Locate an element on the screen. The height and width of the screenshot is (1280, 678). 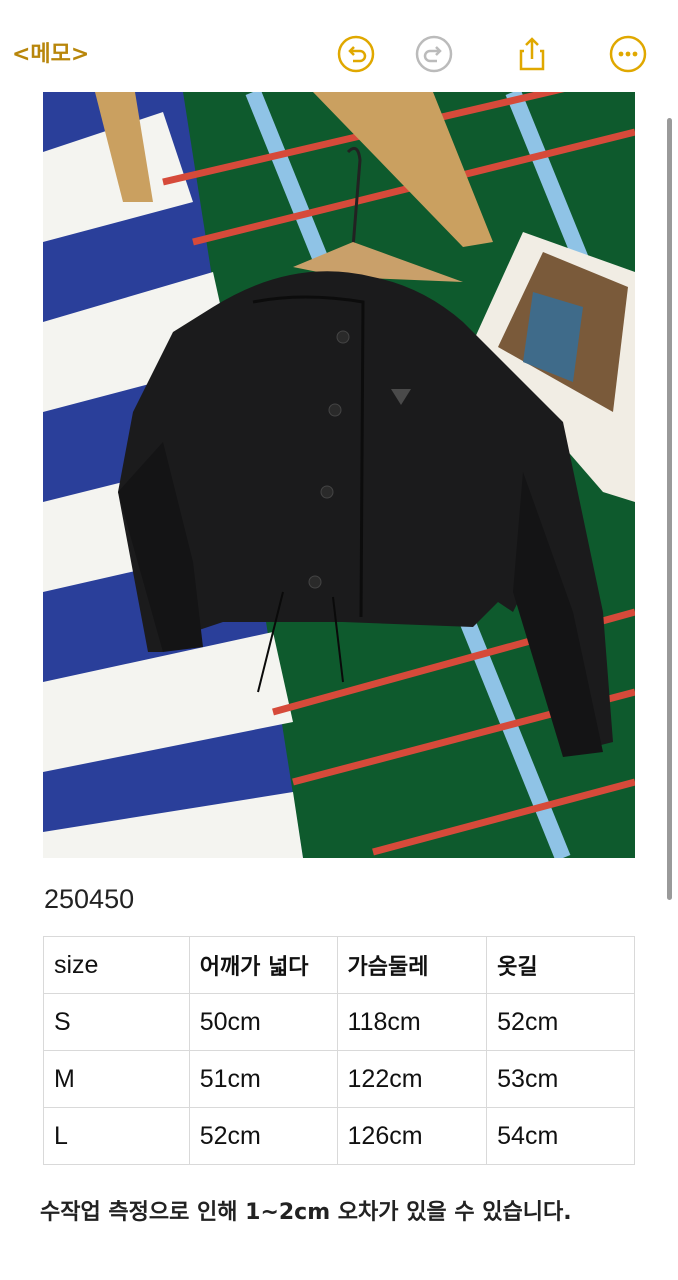
table-cell: L is located at coordinates (116, 1136).